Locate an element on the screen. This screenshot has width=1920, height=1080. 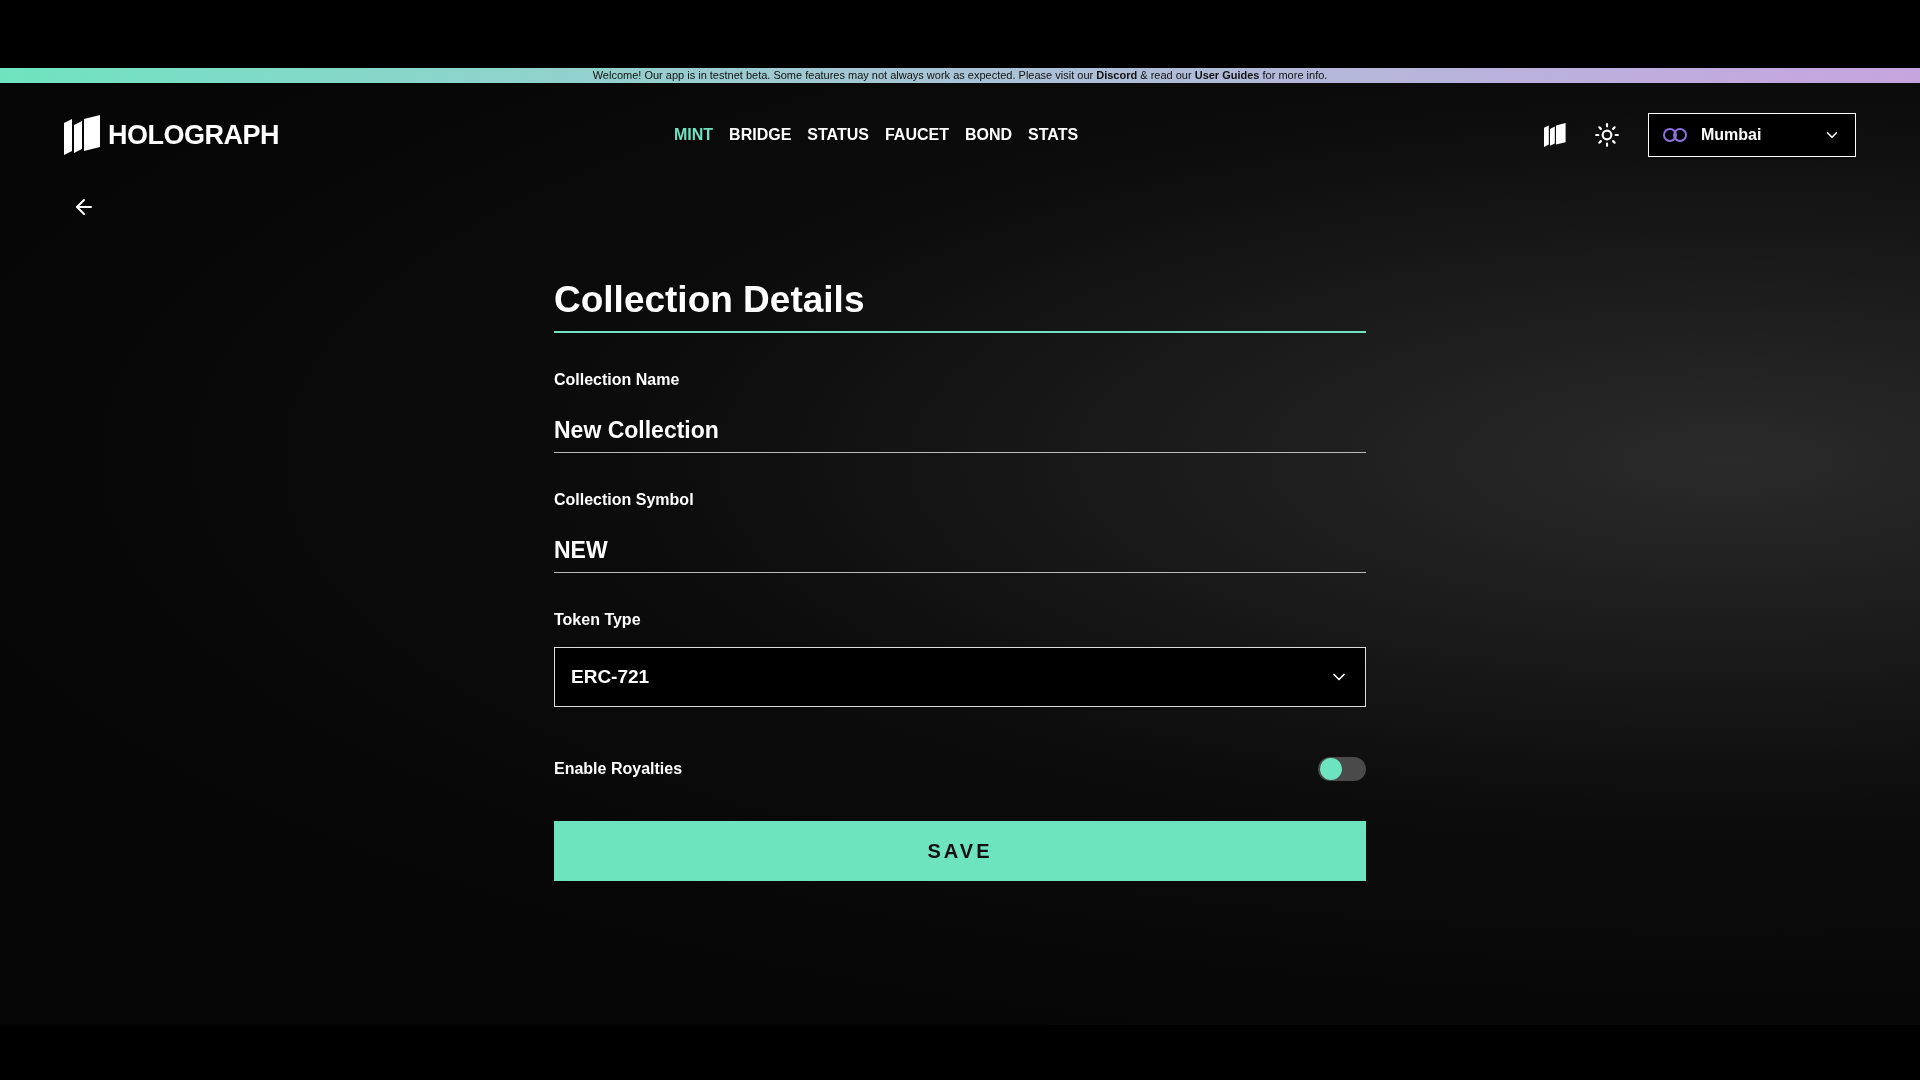
input-field: New Collection is located at coordinates (960, 435).